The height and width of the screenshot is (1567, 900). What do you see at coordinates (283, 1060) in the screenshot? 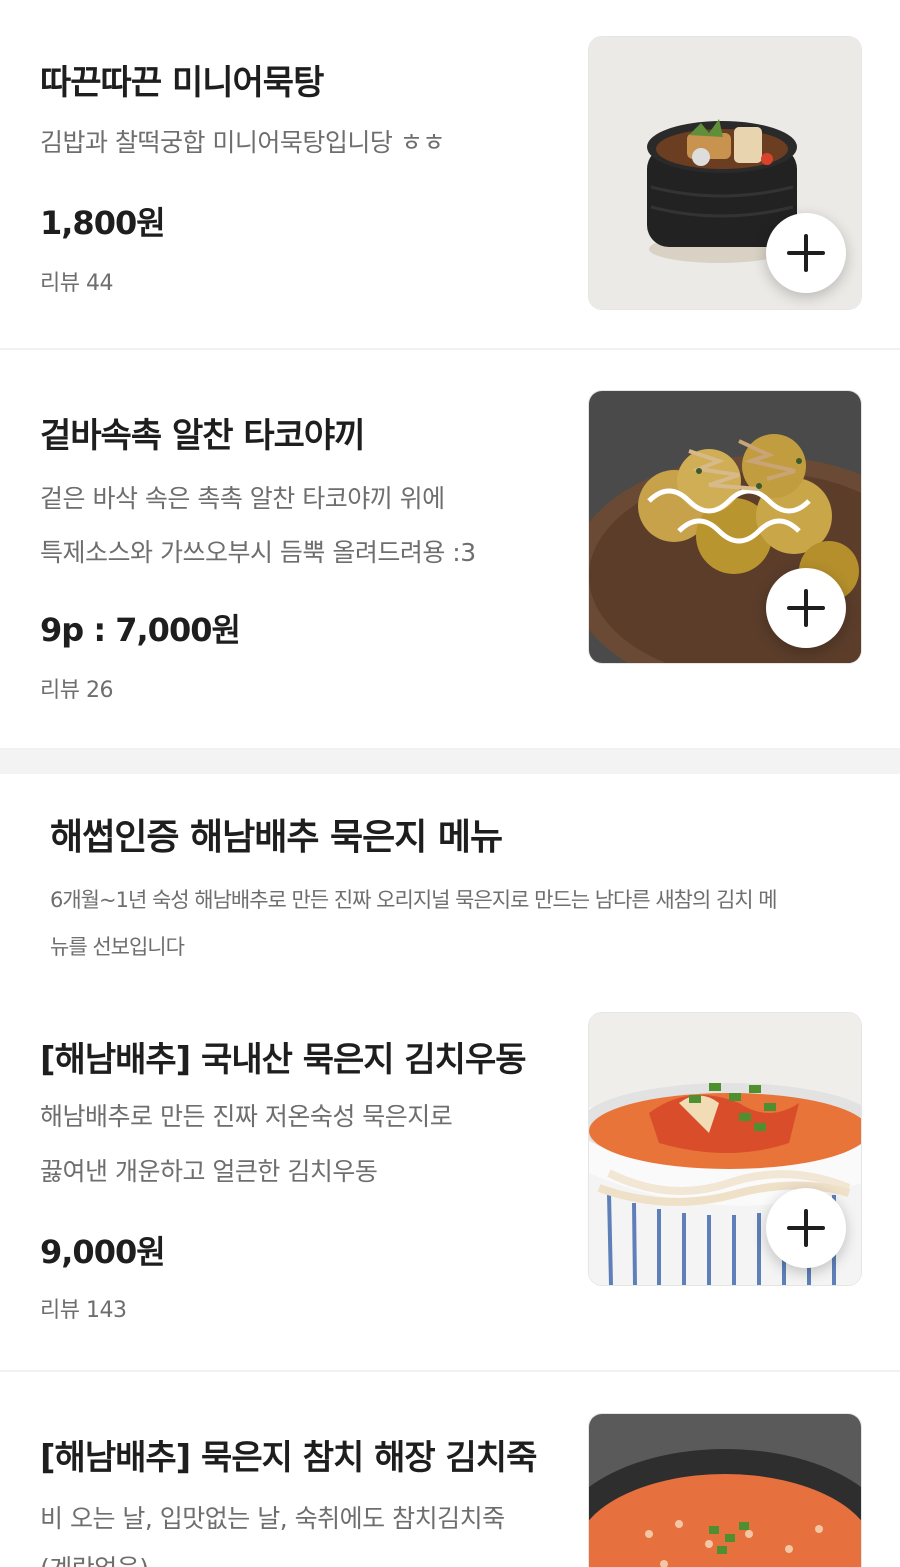
I see `menu-item-name: [해남배추] 국내산 묵은지 김치우동` at bounding box center [283, 1060].